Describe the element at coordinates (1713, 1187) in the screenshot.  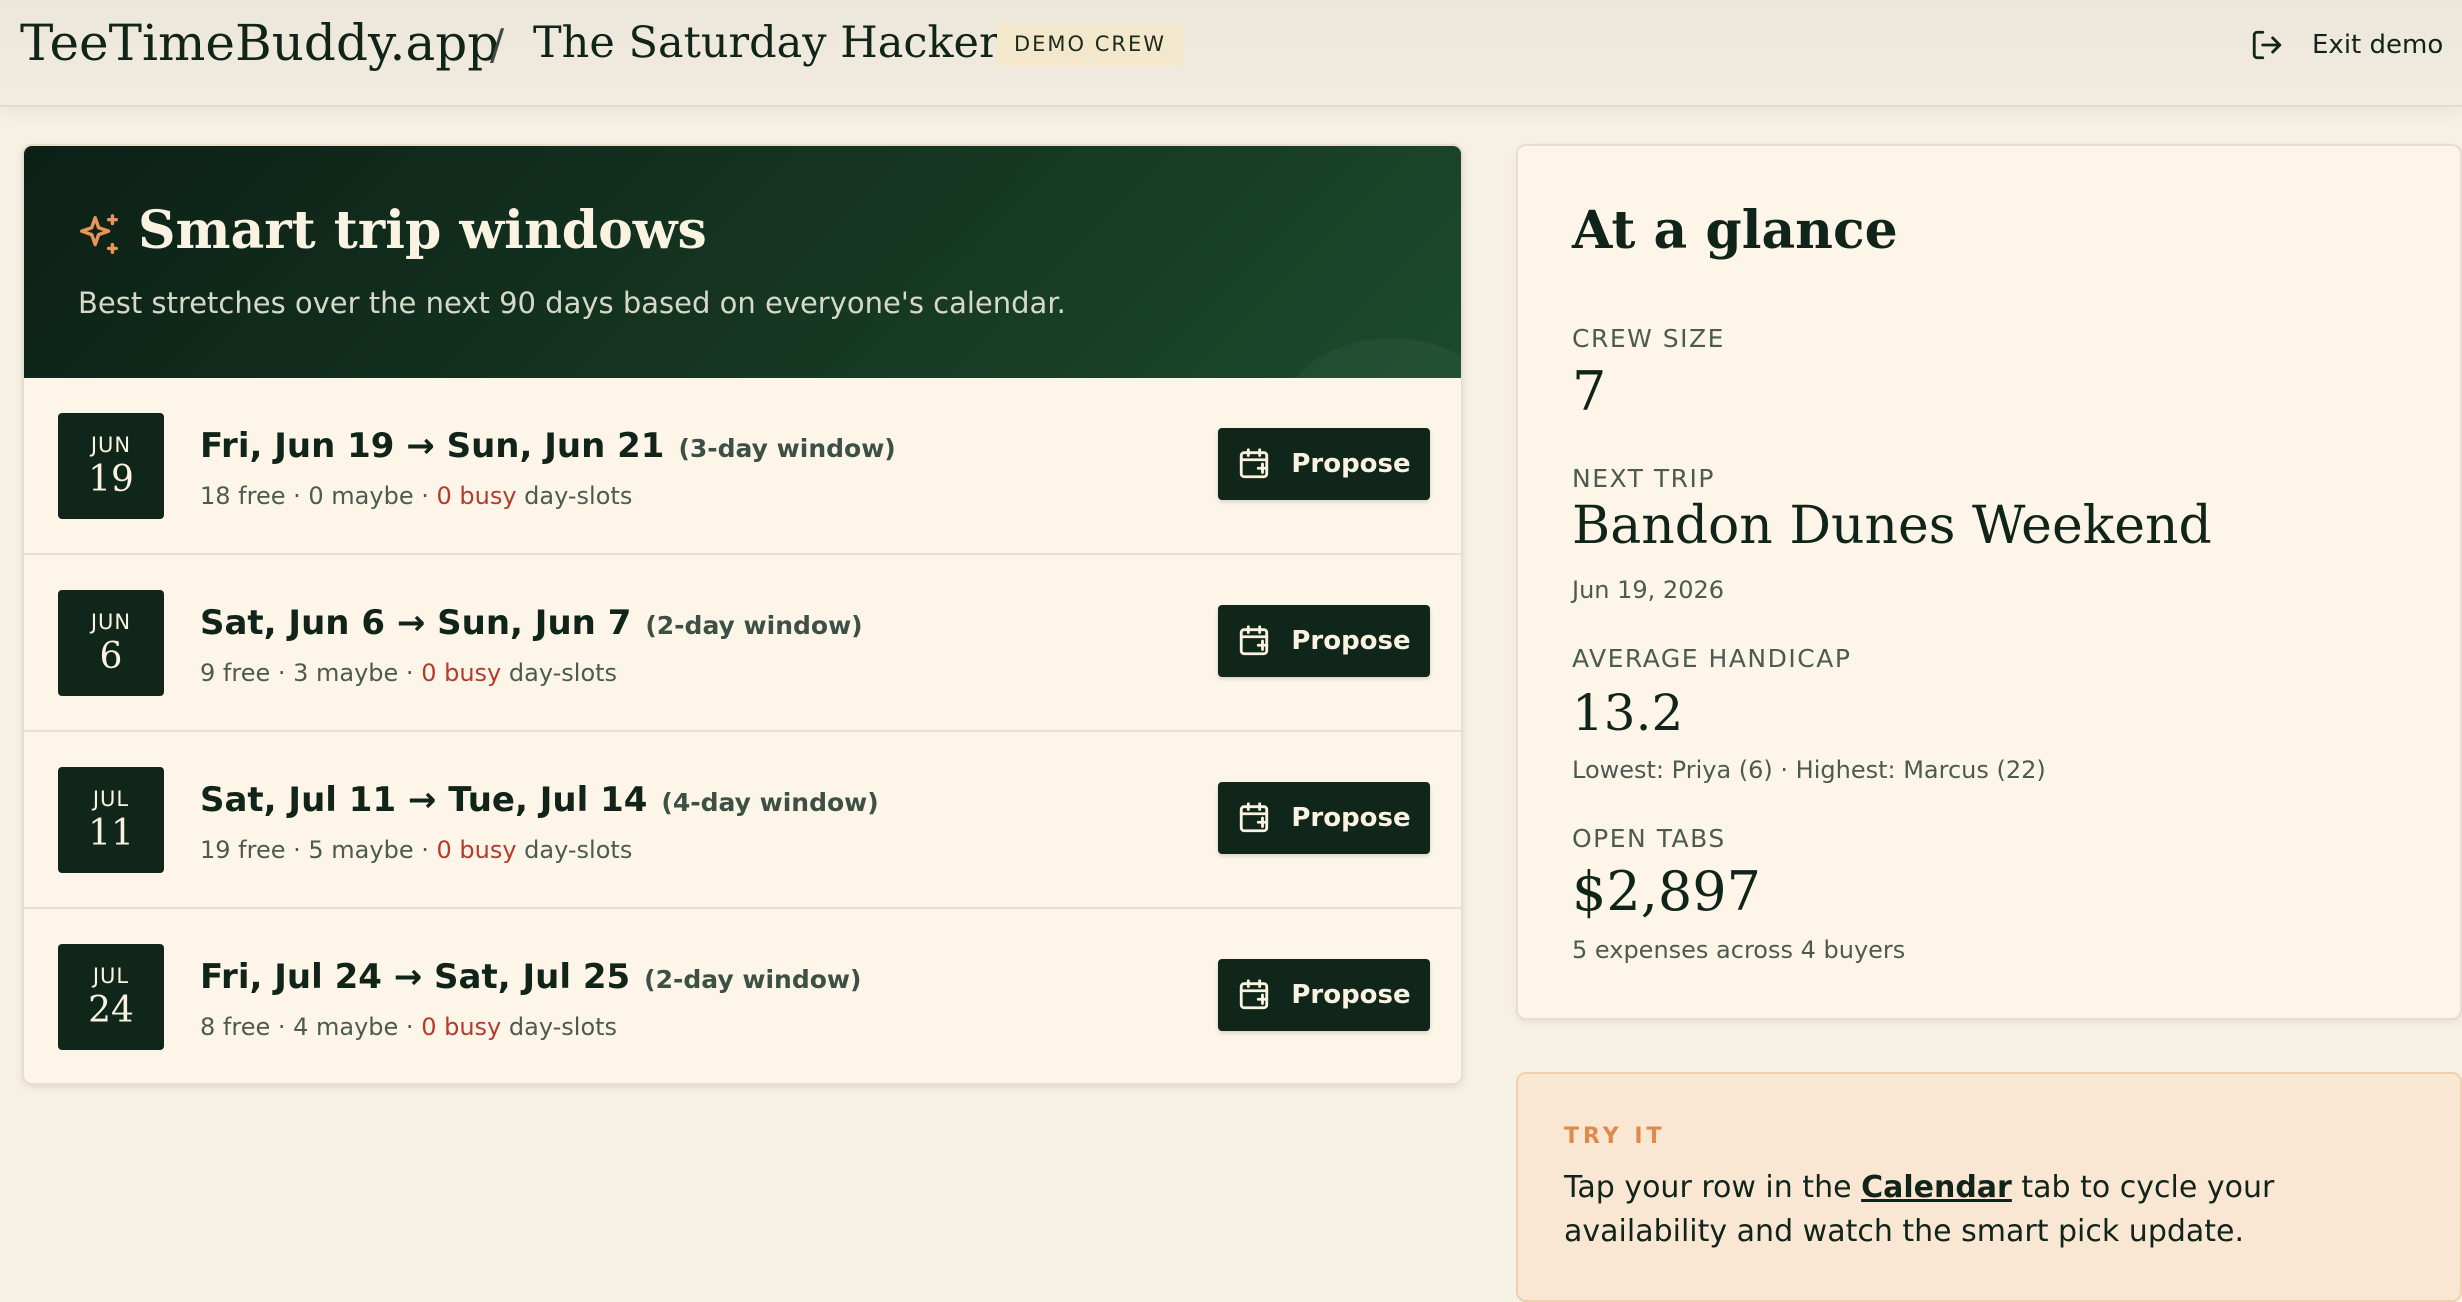
I see `try-it-text-before: Tap your row in the` at that location.